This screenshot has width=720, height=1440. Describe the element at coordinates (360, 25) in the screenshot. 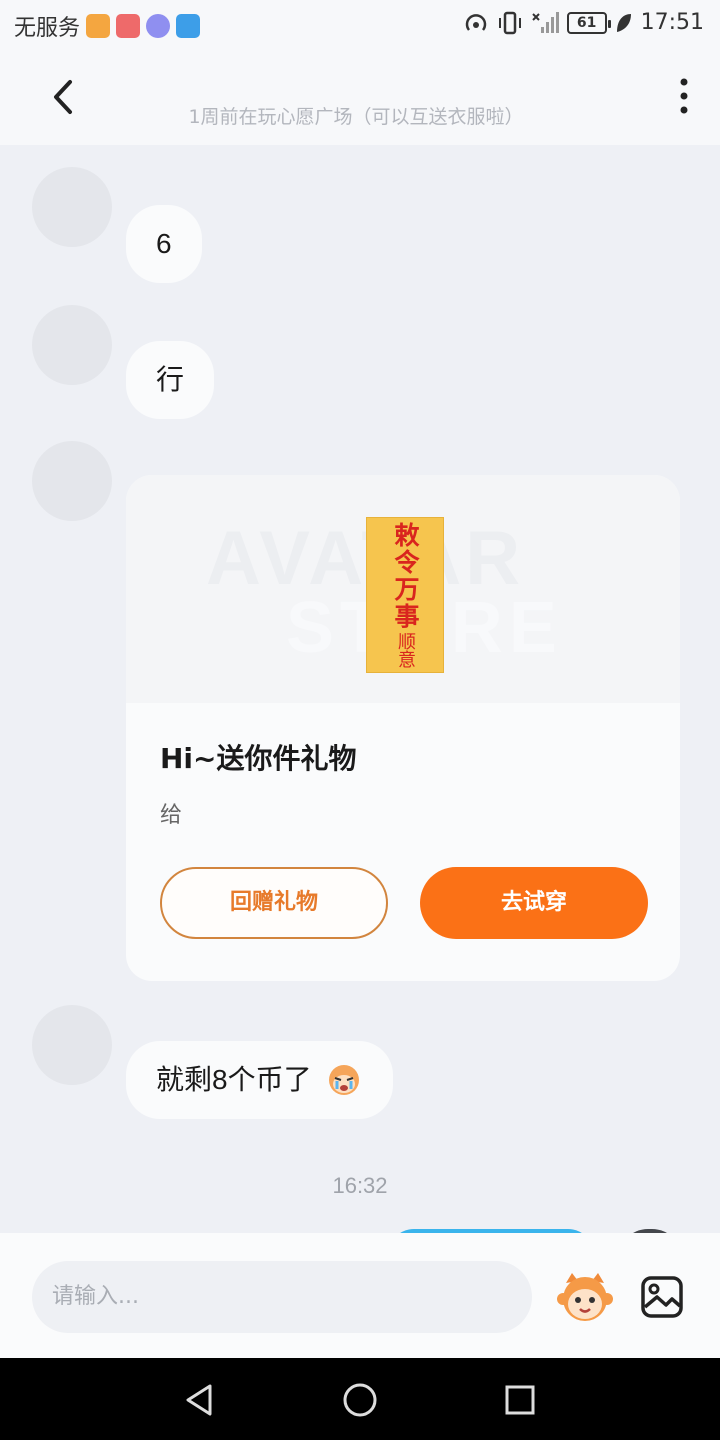

I see `status-bar: 无服务 61 17:51` at that location.